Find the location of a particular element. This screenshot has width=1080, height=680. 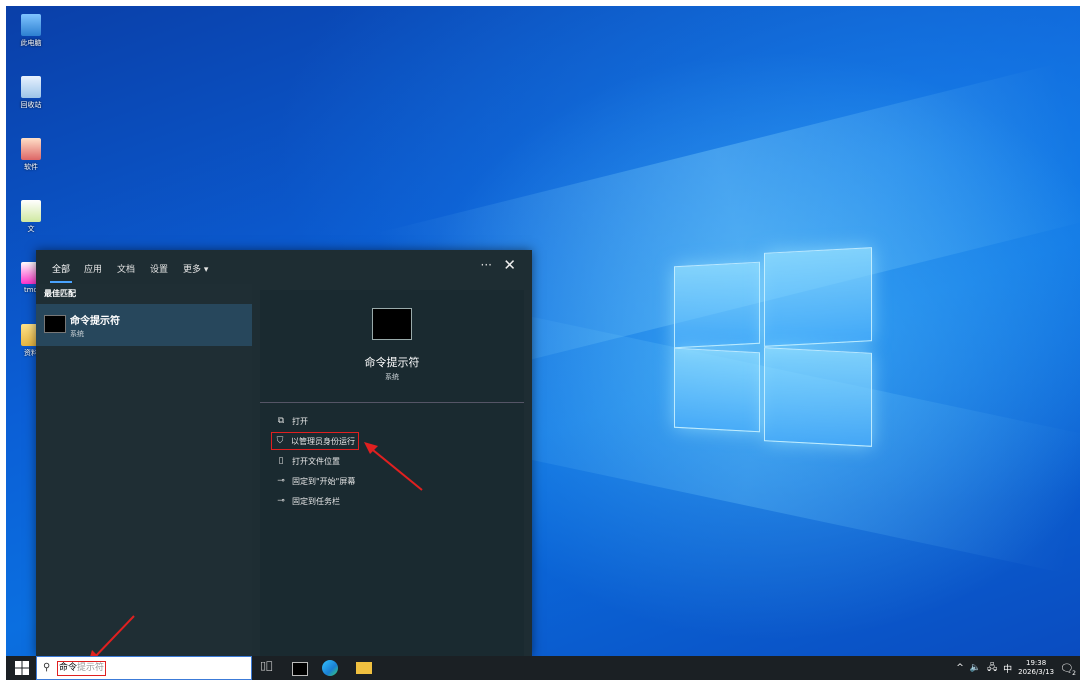

results-list: 最佳匹配 命令提示符 系统 is located at coordinates (144, 470).